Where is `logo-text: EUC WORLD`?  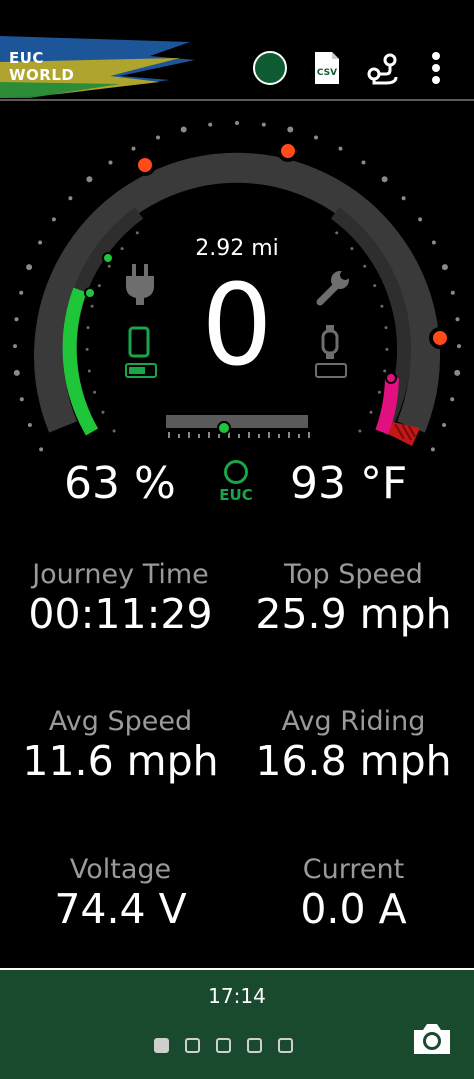 logo-text: EUC WORLD is located at coordinates (41, 67).